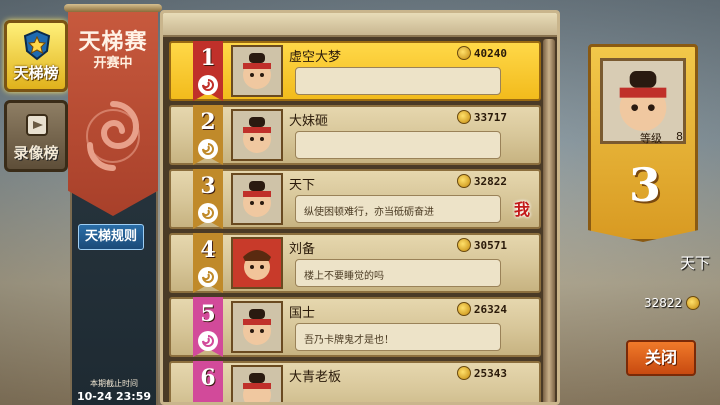  Describe the element at coordinates (398, 337) in the screenshot. I see `player-message: 吾乃卡牌鬼才是也！` at that location.